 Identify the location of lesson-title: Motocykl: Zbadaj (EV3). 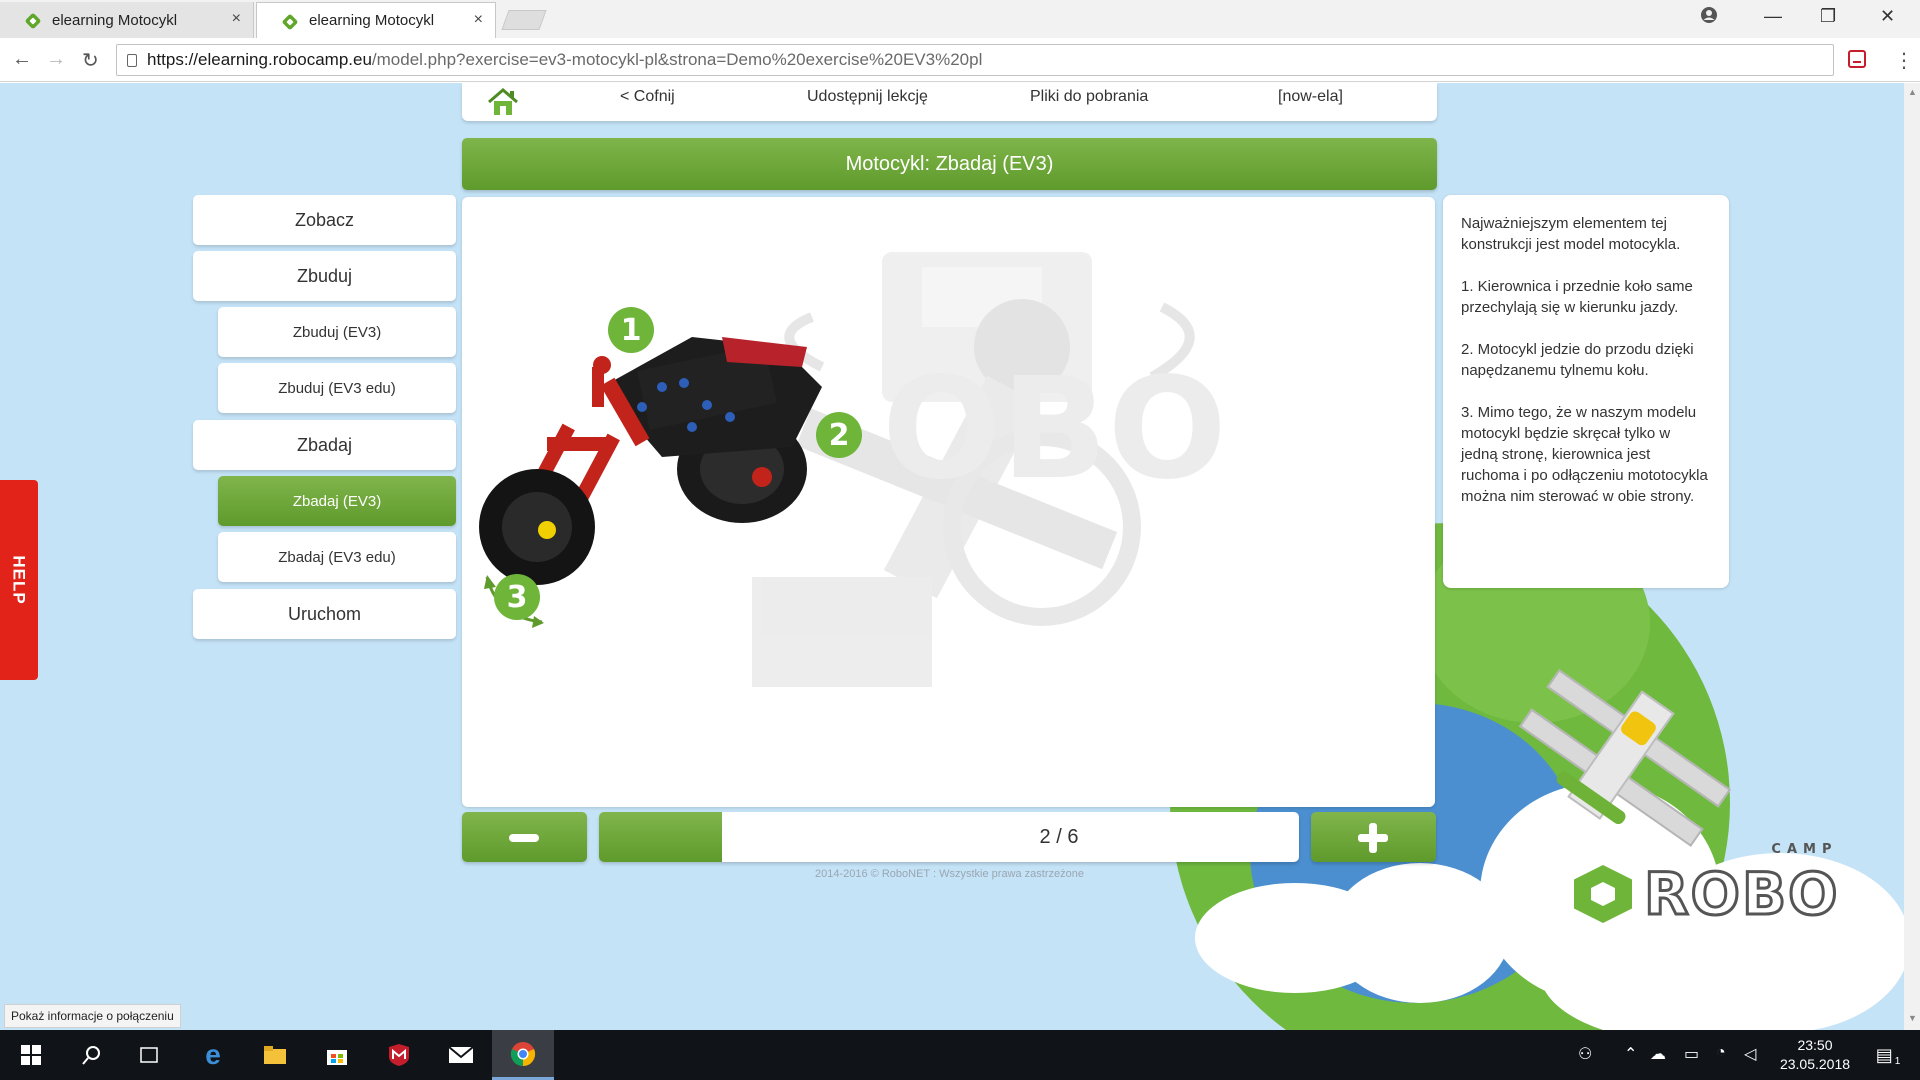
(949, 163).